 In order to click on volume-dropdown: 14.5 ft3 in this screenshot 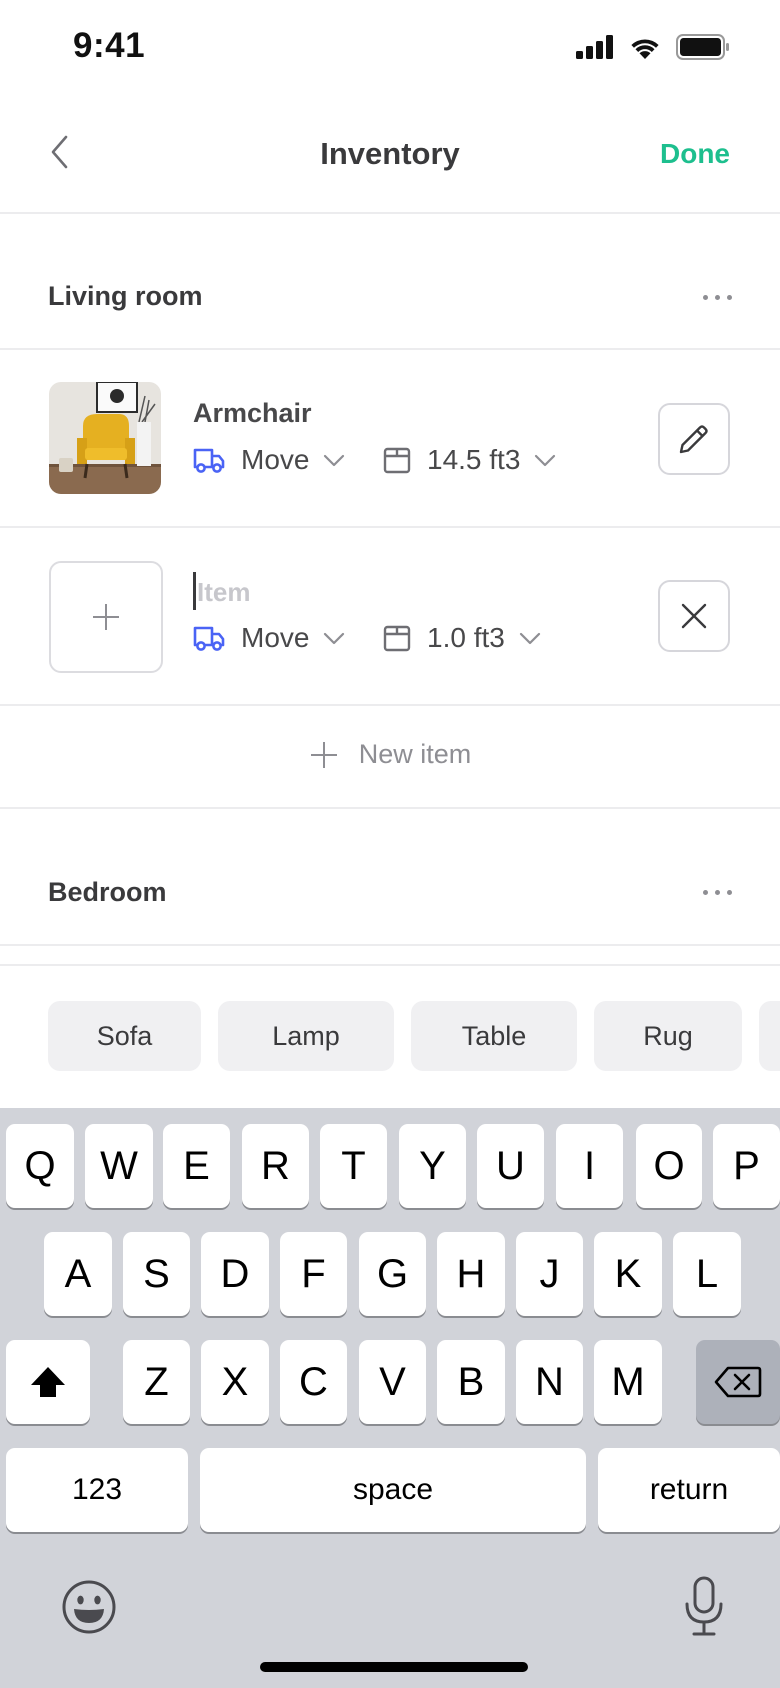, I will do `click(469, 460)`.